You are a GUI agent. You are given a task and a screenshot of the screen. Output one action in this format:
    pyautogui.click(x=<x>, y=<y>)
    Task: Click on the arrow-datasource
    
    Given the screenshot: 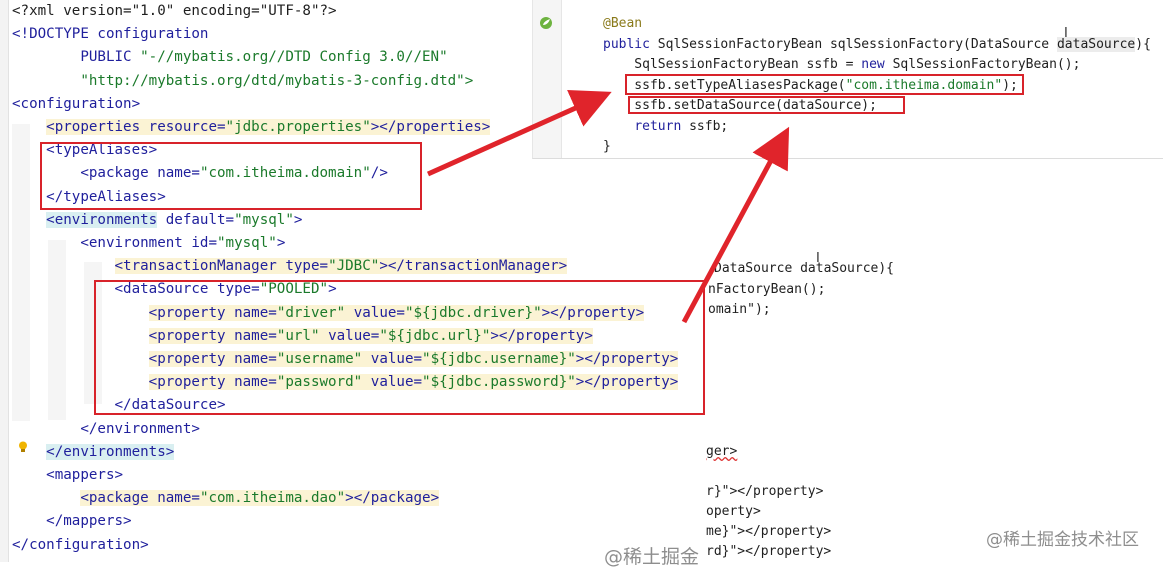 What is the action you would take?
    pyautogui.click(x=735, y=225)
    